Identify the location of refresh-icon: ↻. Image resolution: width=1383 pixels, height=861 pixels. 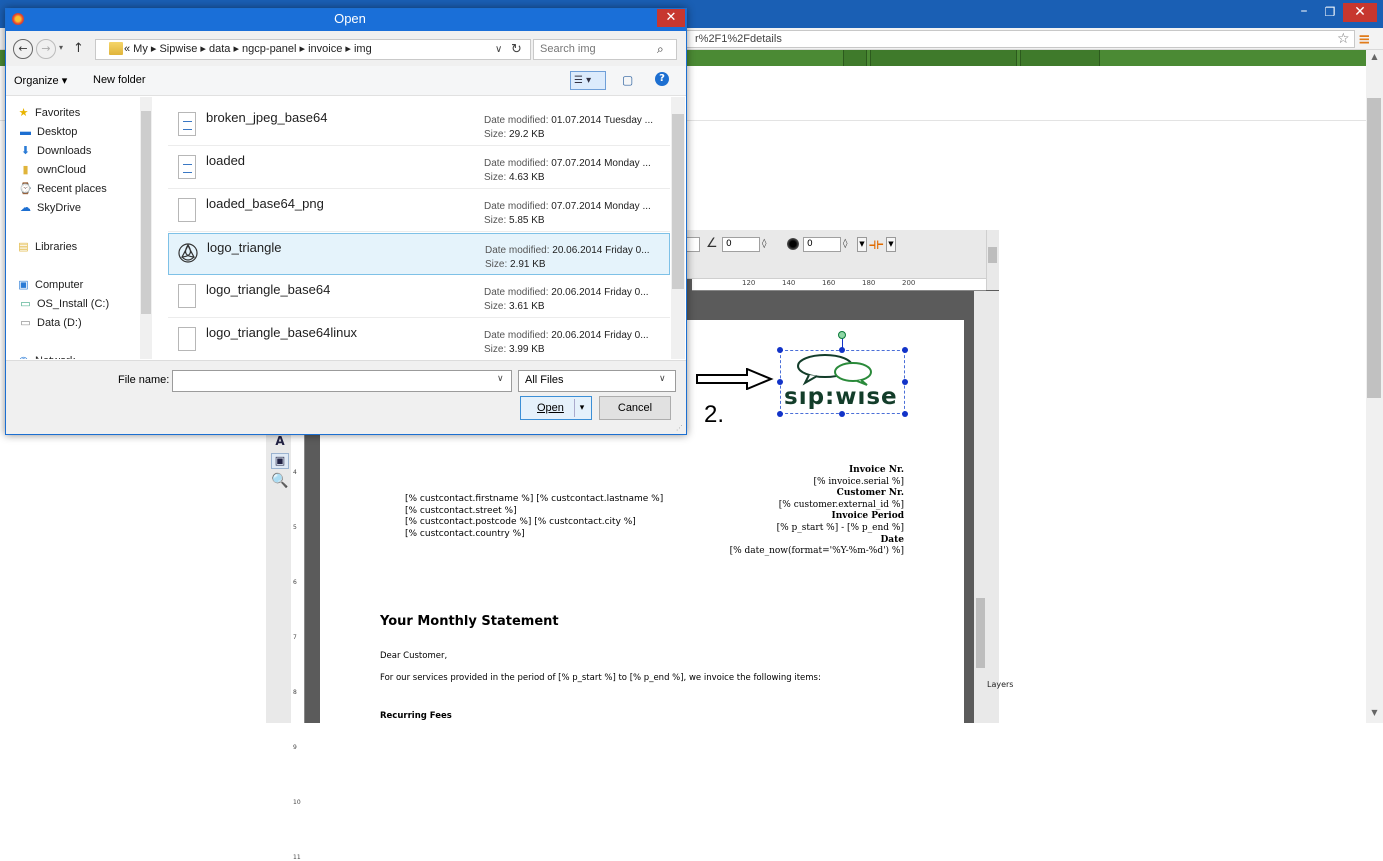
(520, 49).